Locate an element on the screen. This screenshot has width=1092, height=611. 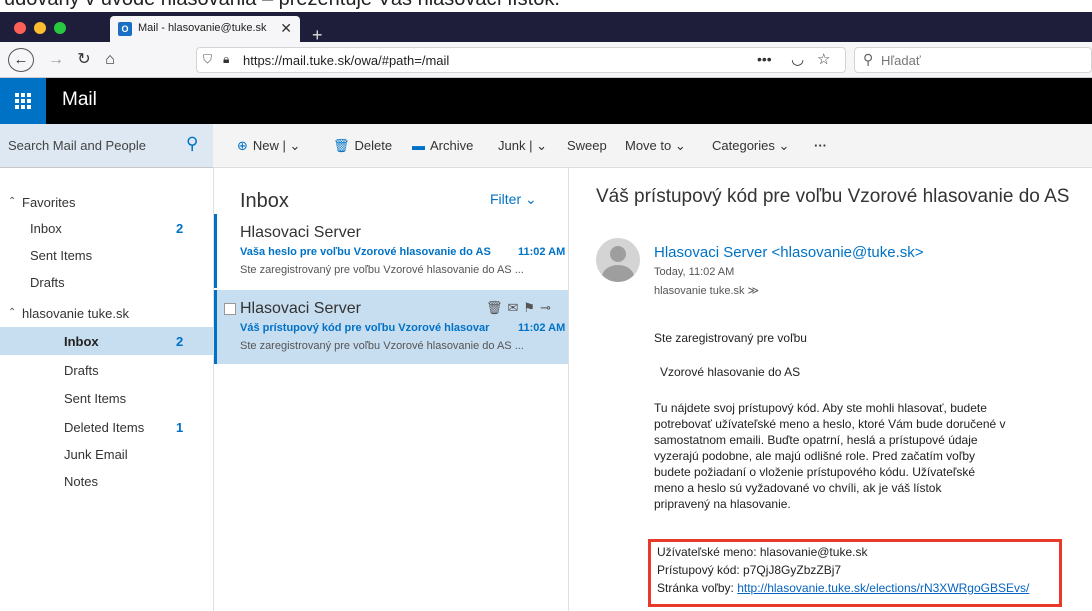
sweep-button: Sweep is located at coordinates (587, 145).